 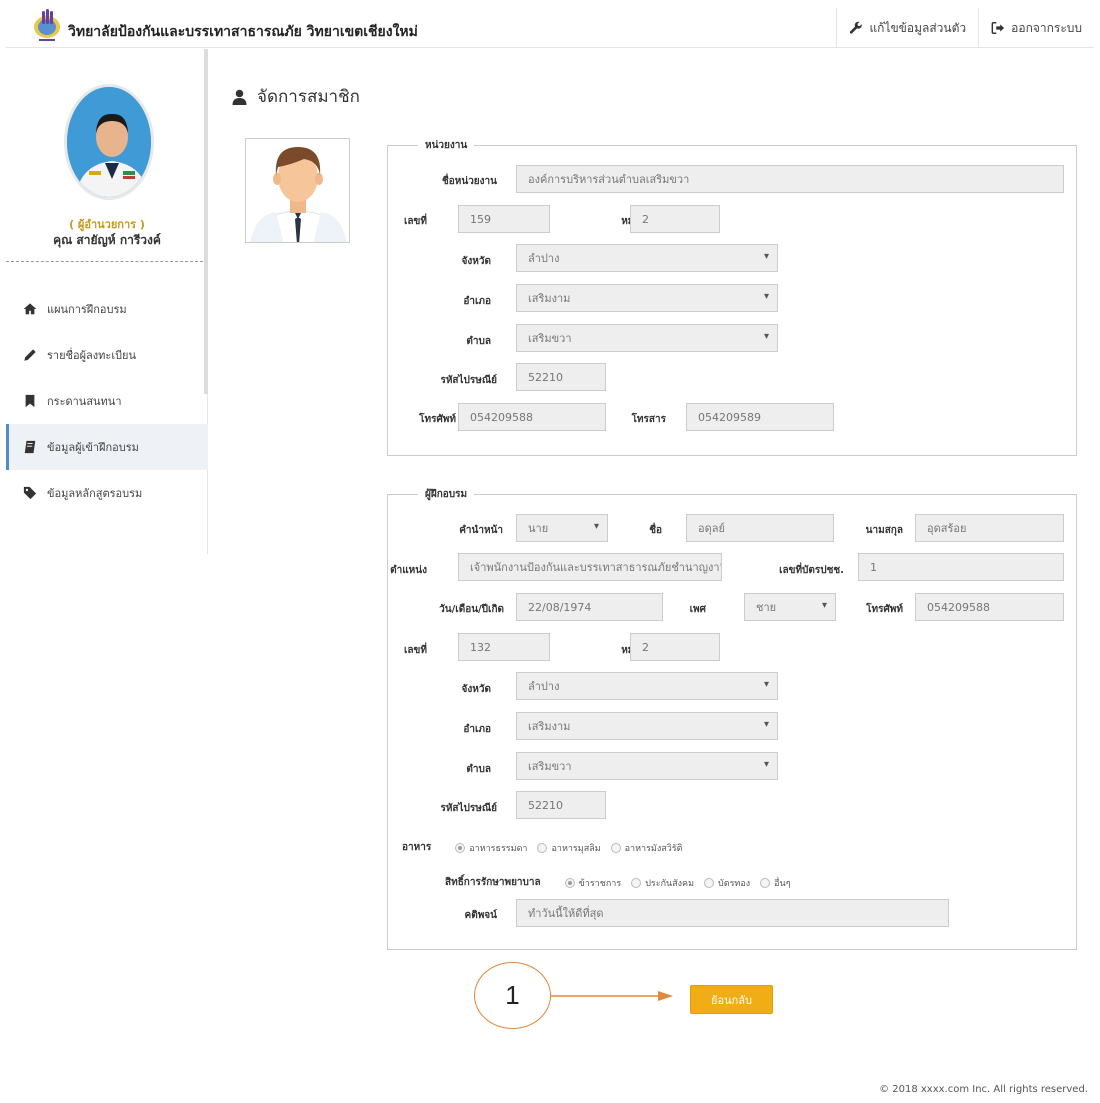 I want to click on book-icon, so click(x=30, y=447).